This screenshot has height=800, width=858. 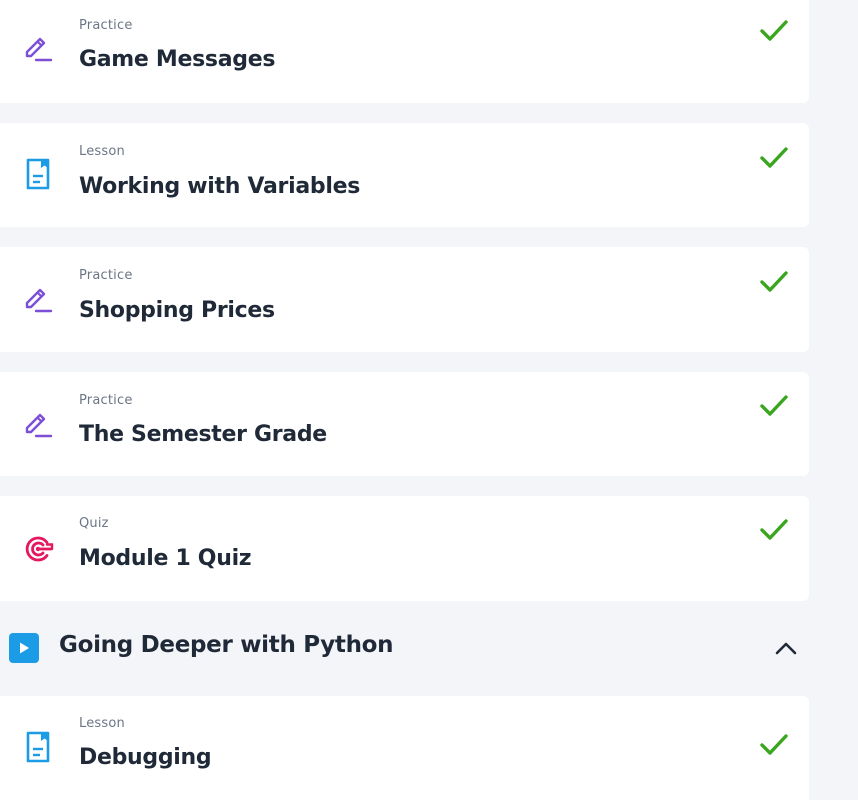 I want to click on item-title: Debugging, so click(x=145, y=757).